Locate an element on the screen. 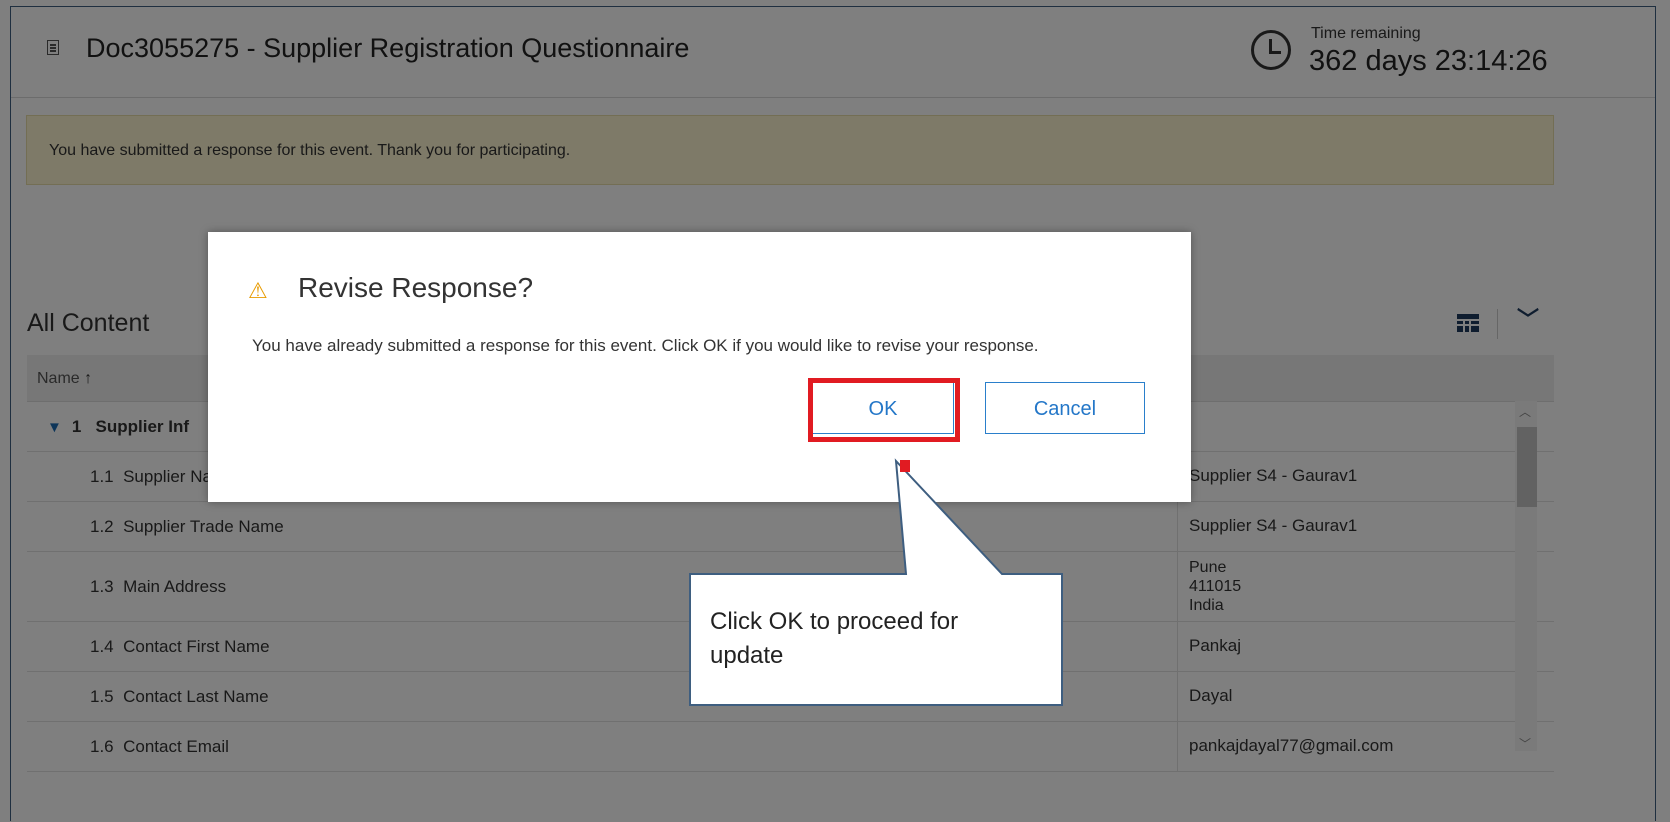 Image resolution: width=1670 pixels, height=822 pixels. cancel-button: Cancel is located at coordinates (1065, 408).